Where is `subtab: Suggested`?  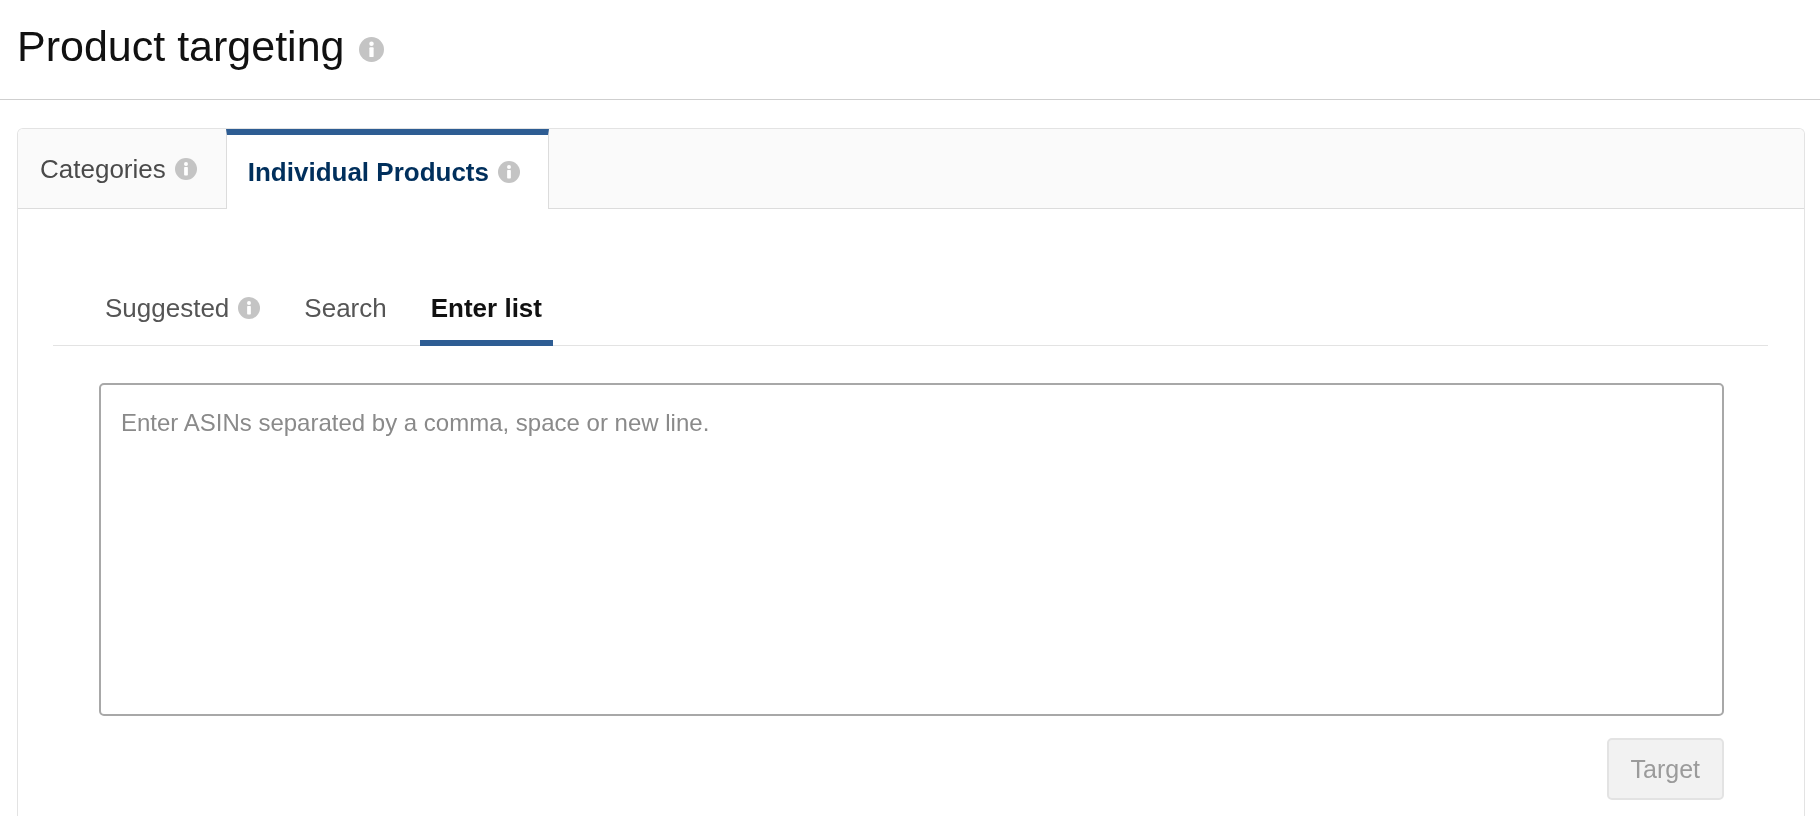
subtab: Suggested is located at coordinates (183, 319).